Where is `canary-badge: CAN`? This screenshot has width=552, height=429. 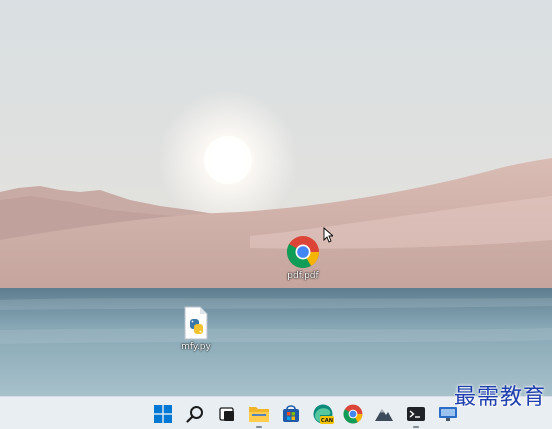
canary-badge: CAN is located at coordinates (327, 421).